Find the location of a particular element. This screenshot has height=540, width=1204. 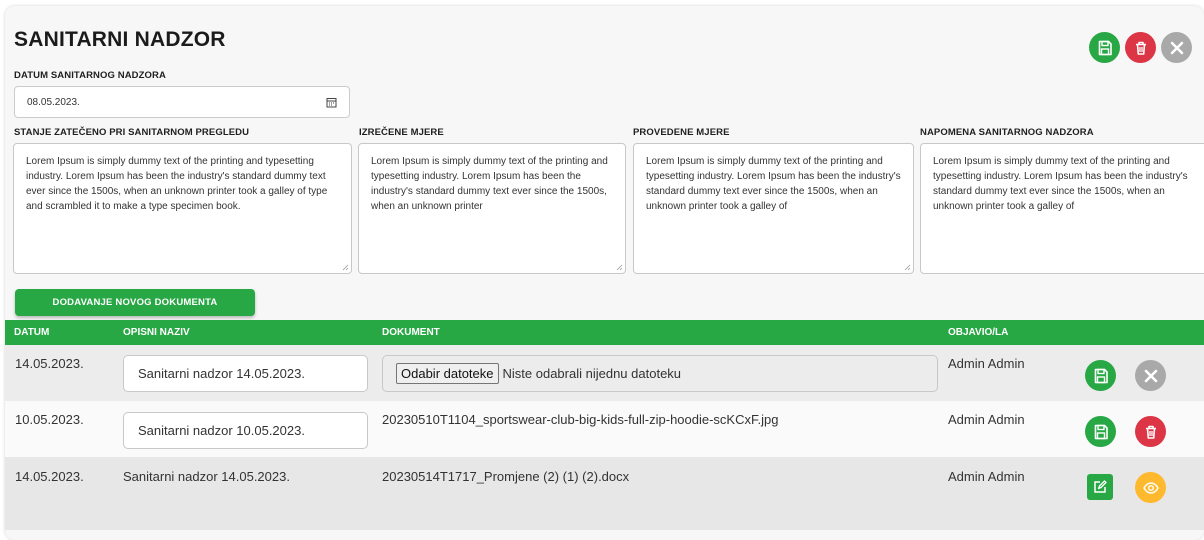

row-cancel-button is located at coordinates (1150, 375).